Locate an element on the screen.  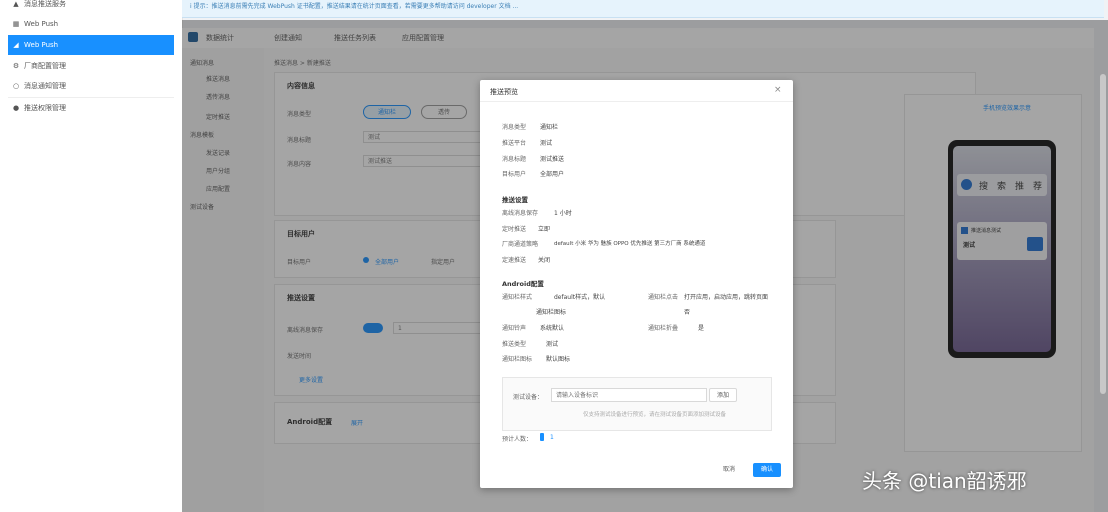
row-value: 系统默认 is located at coordinates (552, 328).